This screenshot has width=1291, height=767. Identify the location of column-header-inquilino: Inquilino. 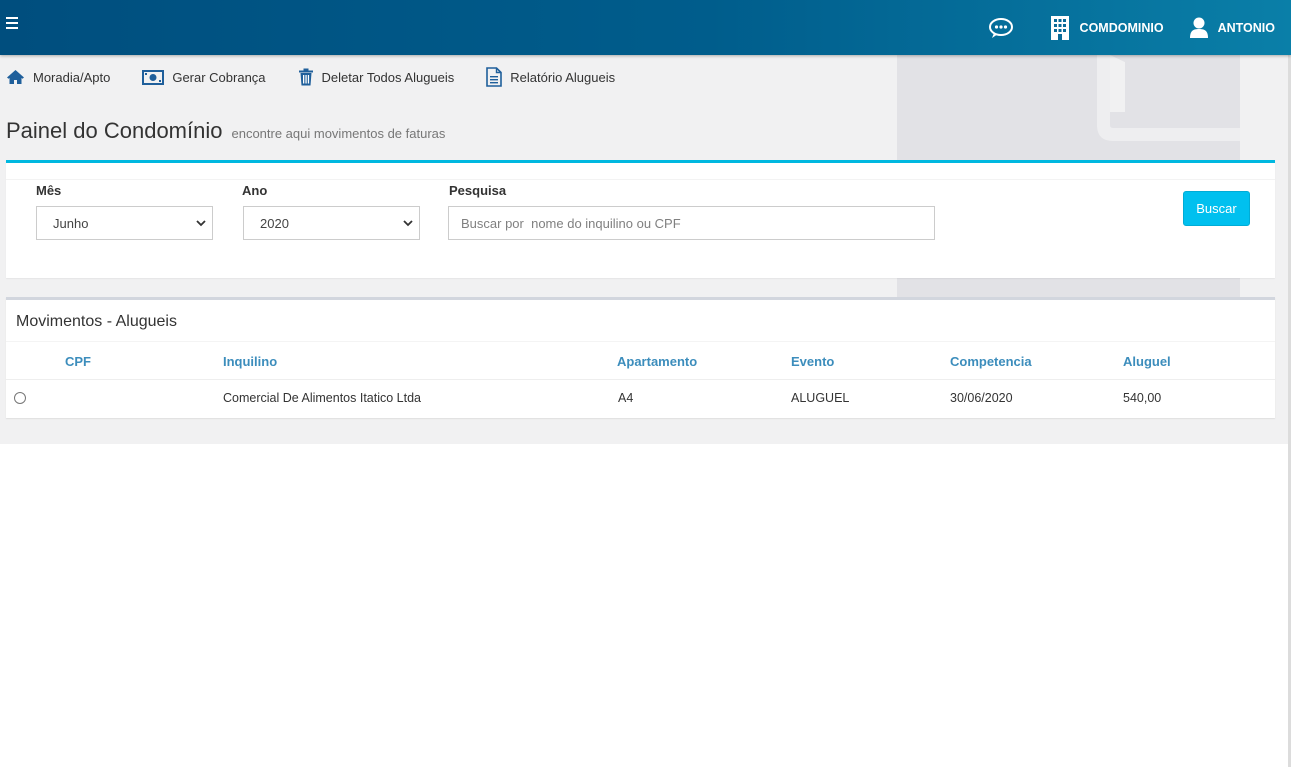
(250, 361).